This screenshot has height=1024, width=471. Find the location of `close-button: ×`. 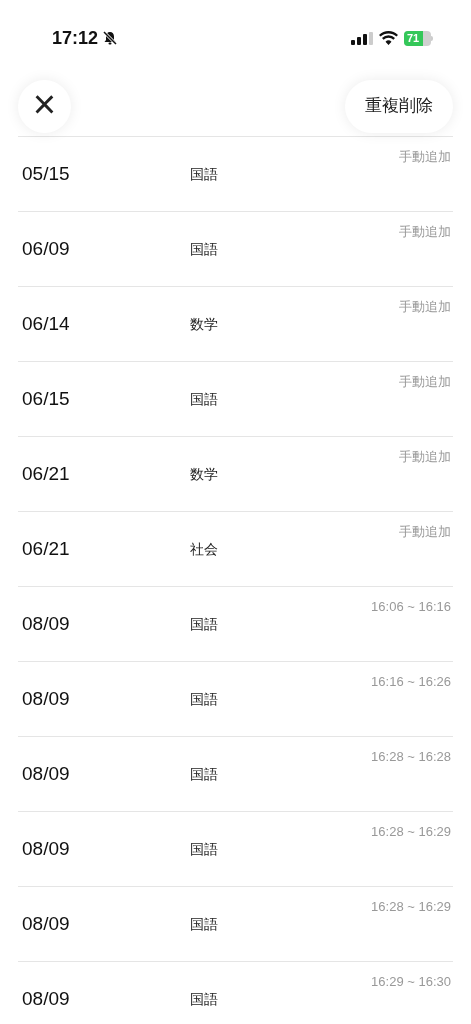

close-button: × is located at coordinates (44, 106).